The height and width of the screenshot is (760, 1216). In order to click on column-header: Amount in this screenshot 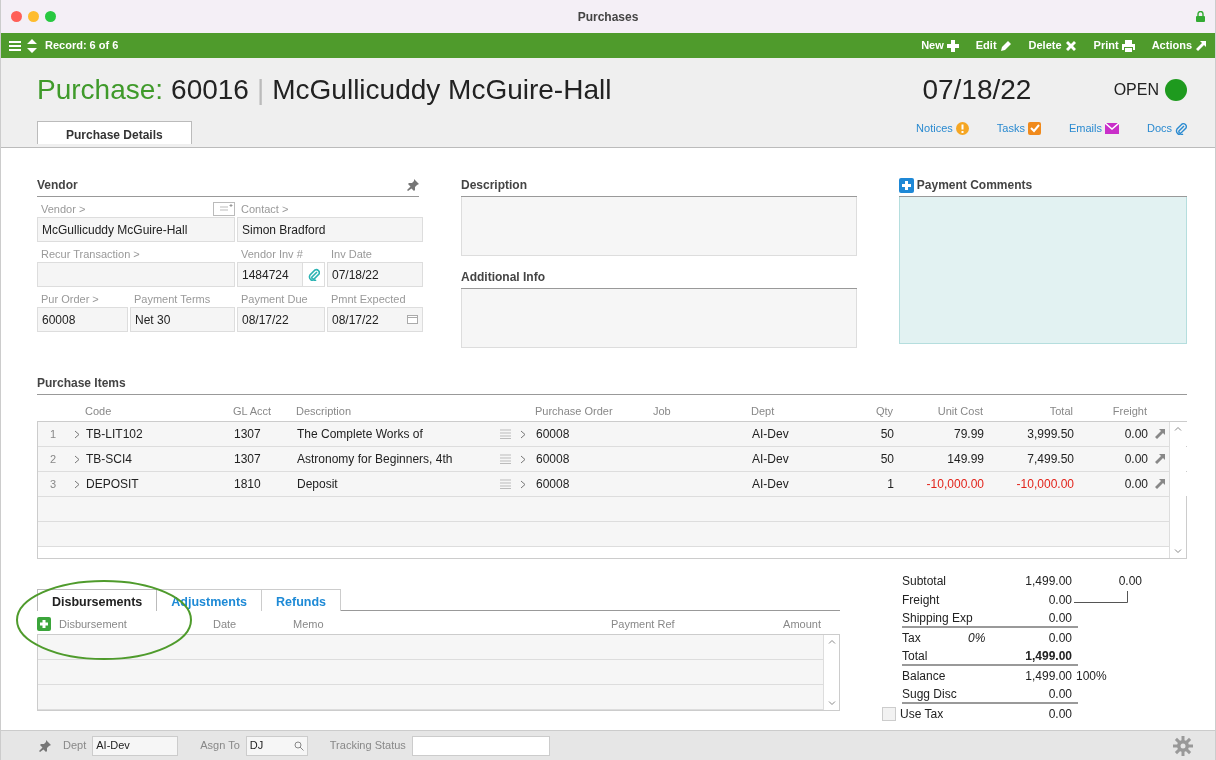, I will do `click(802, 624)`.